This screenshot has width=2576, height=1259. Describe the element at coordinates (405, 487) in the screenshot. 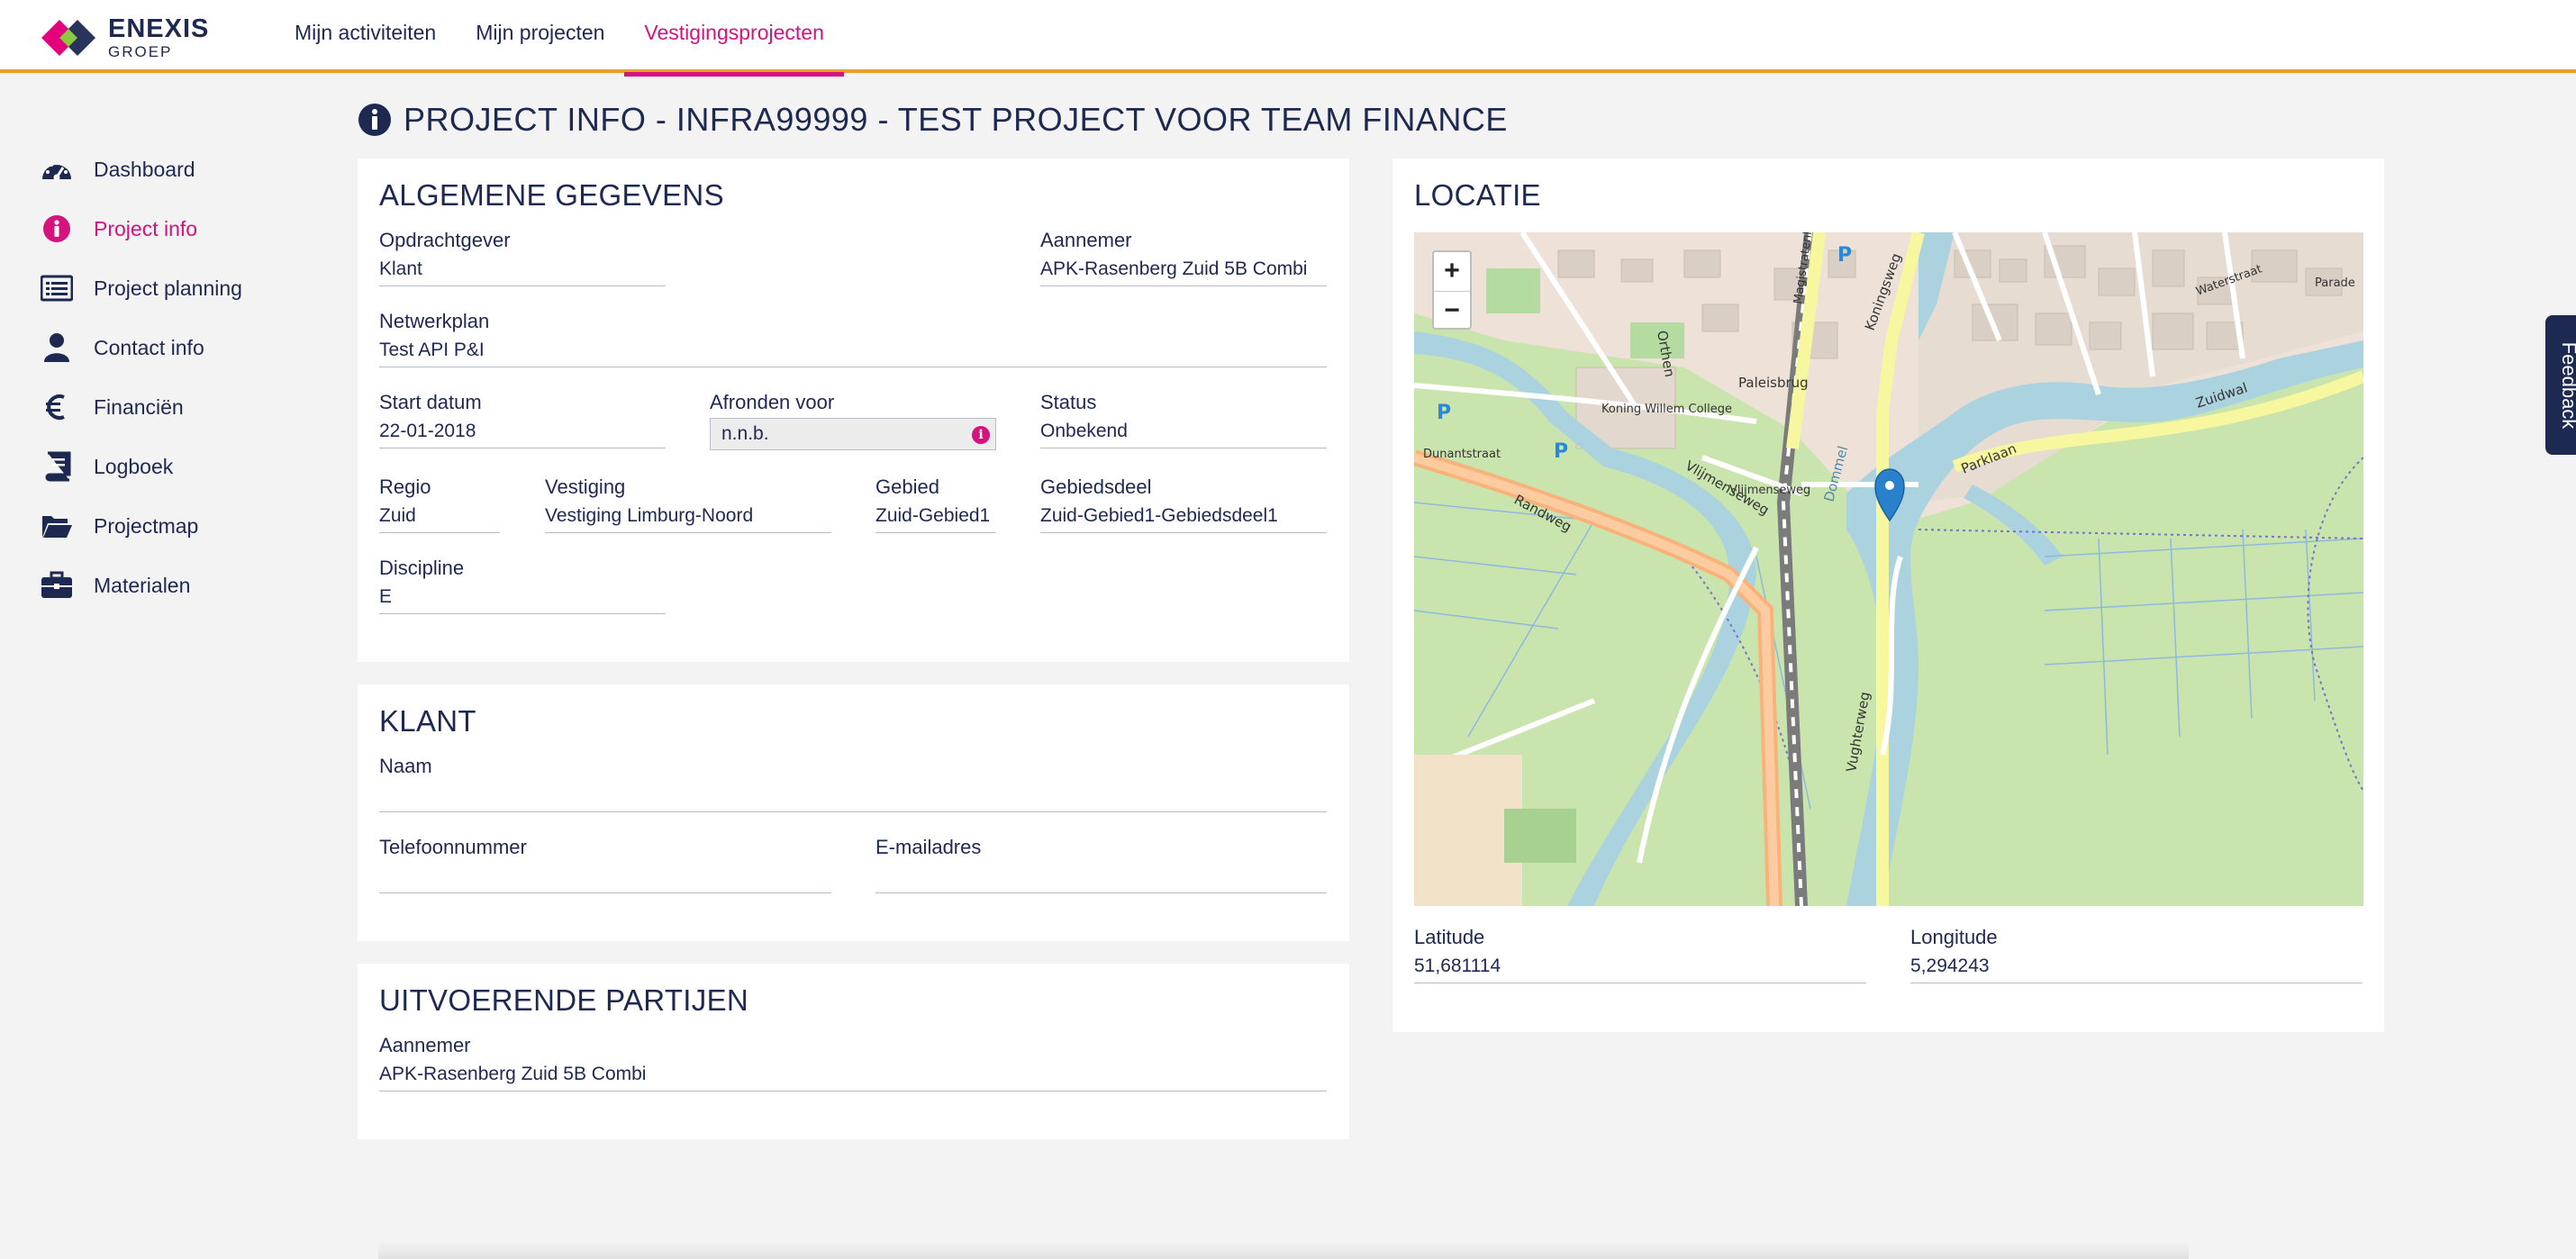

I see `field-label: Regio` at that location.